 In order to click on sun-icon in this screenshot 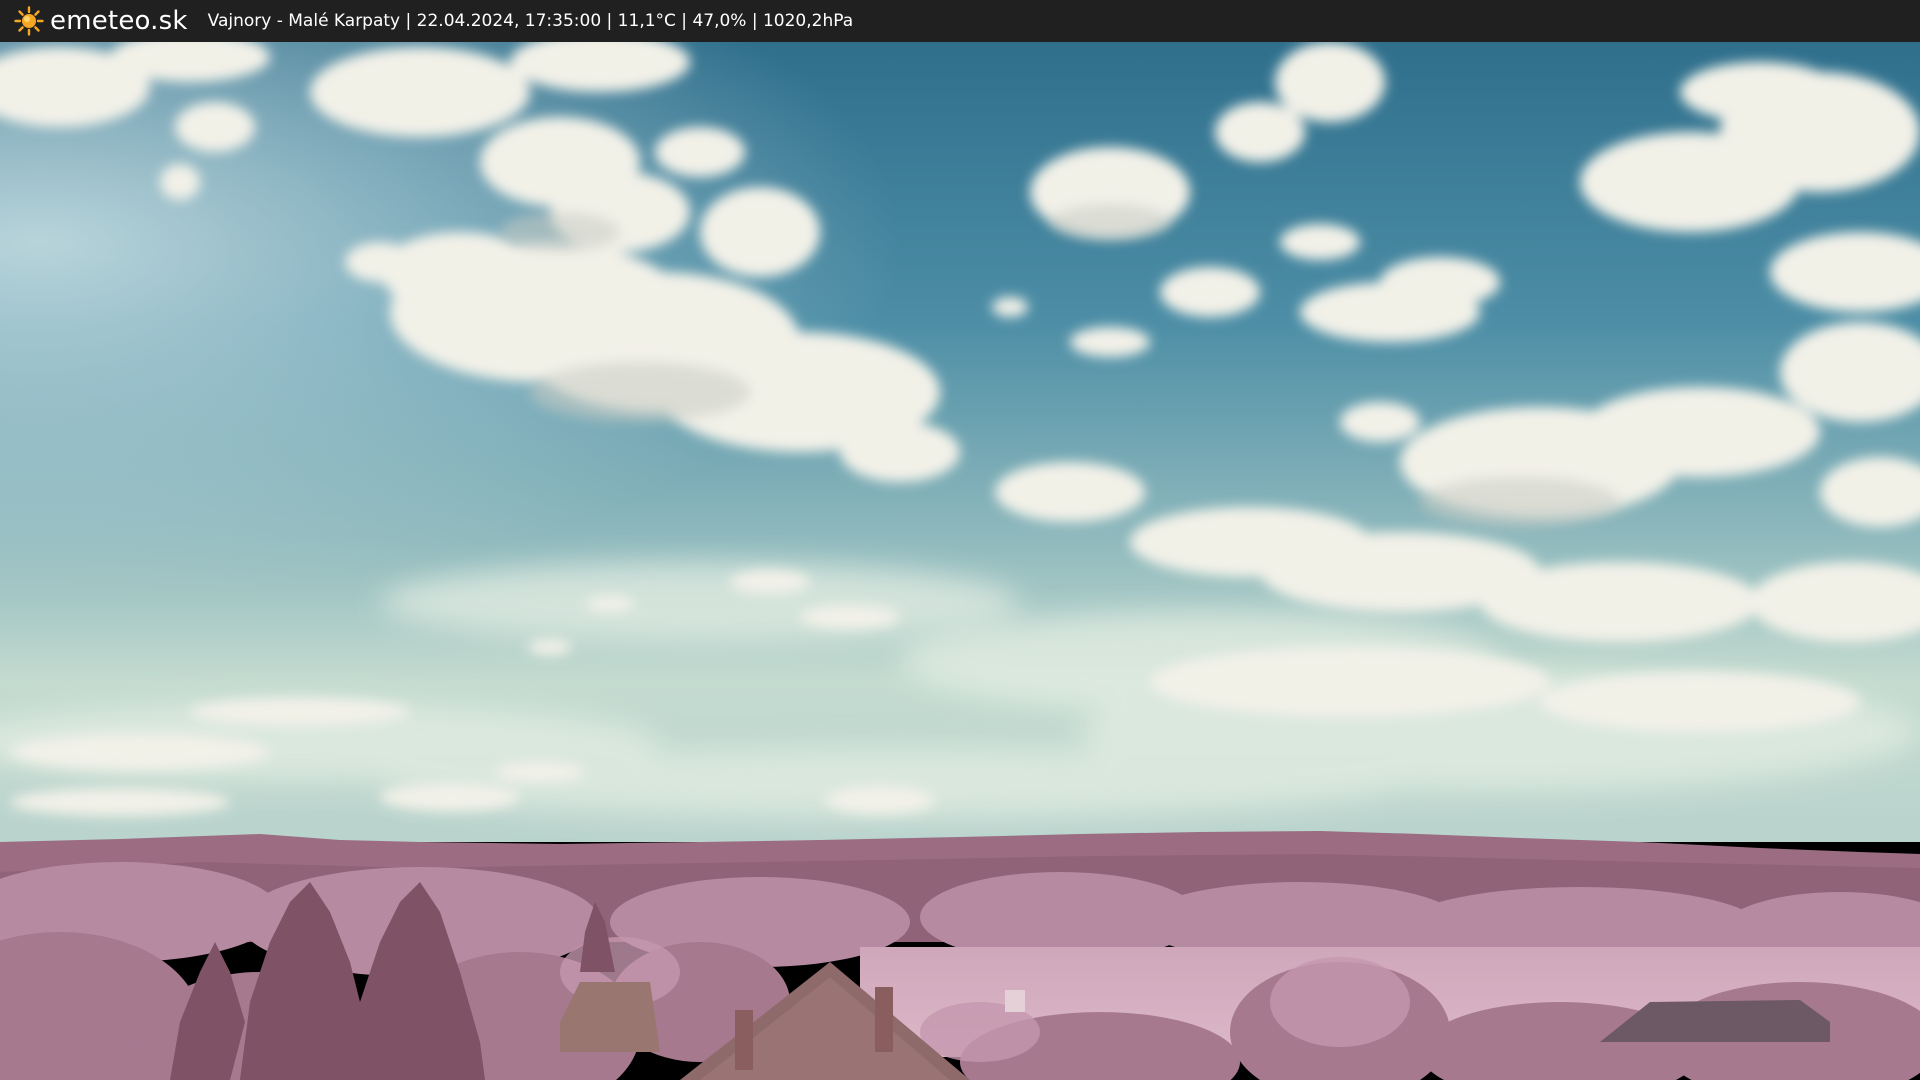, I will do `click(29, 21)`.